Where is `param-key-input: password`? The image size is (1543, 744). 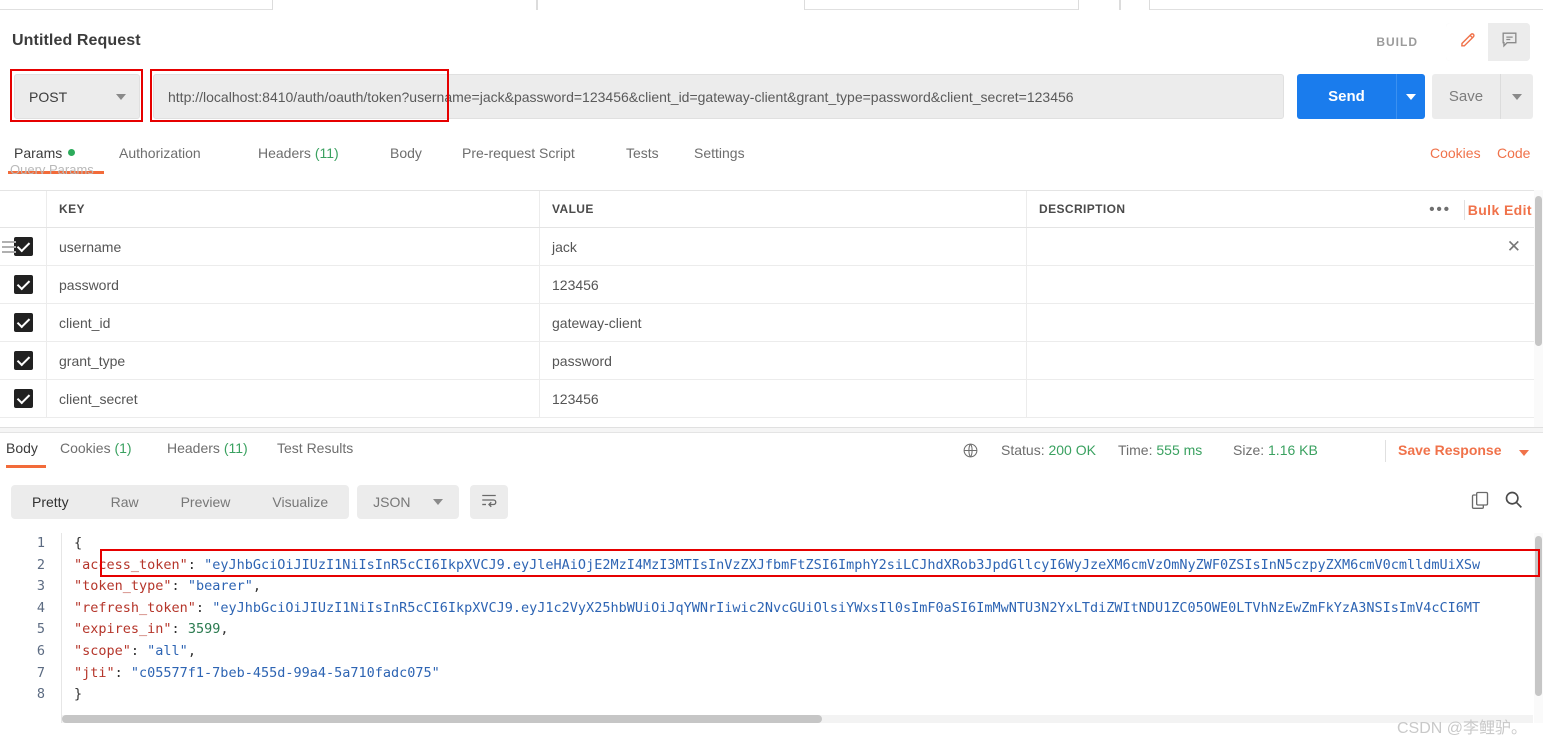
param-key-input: password is located at coordinates (293, 284).